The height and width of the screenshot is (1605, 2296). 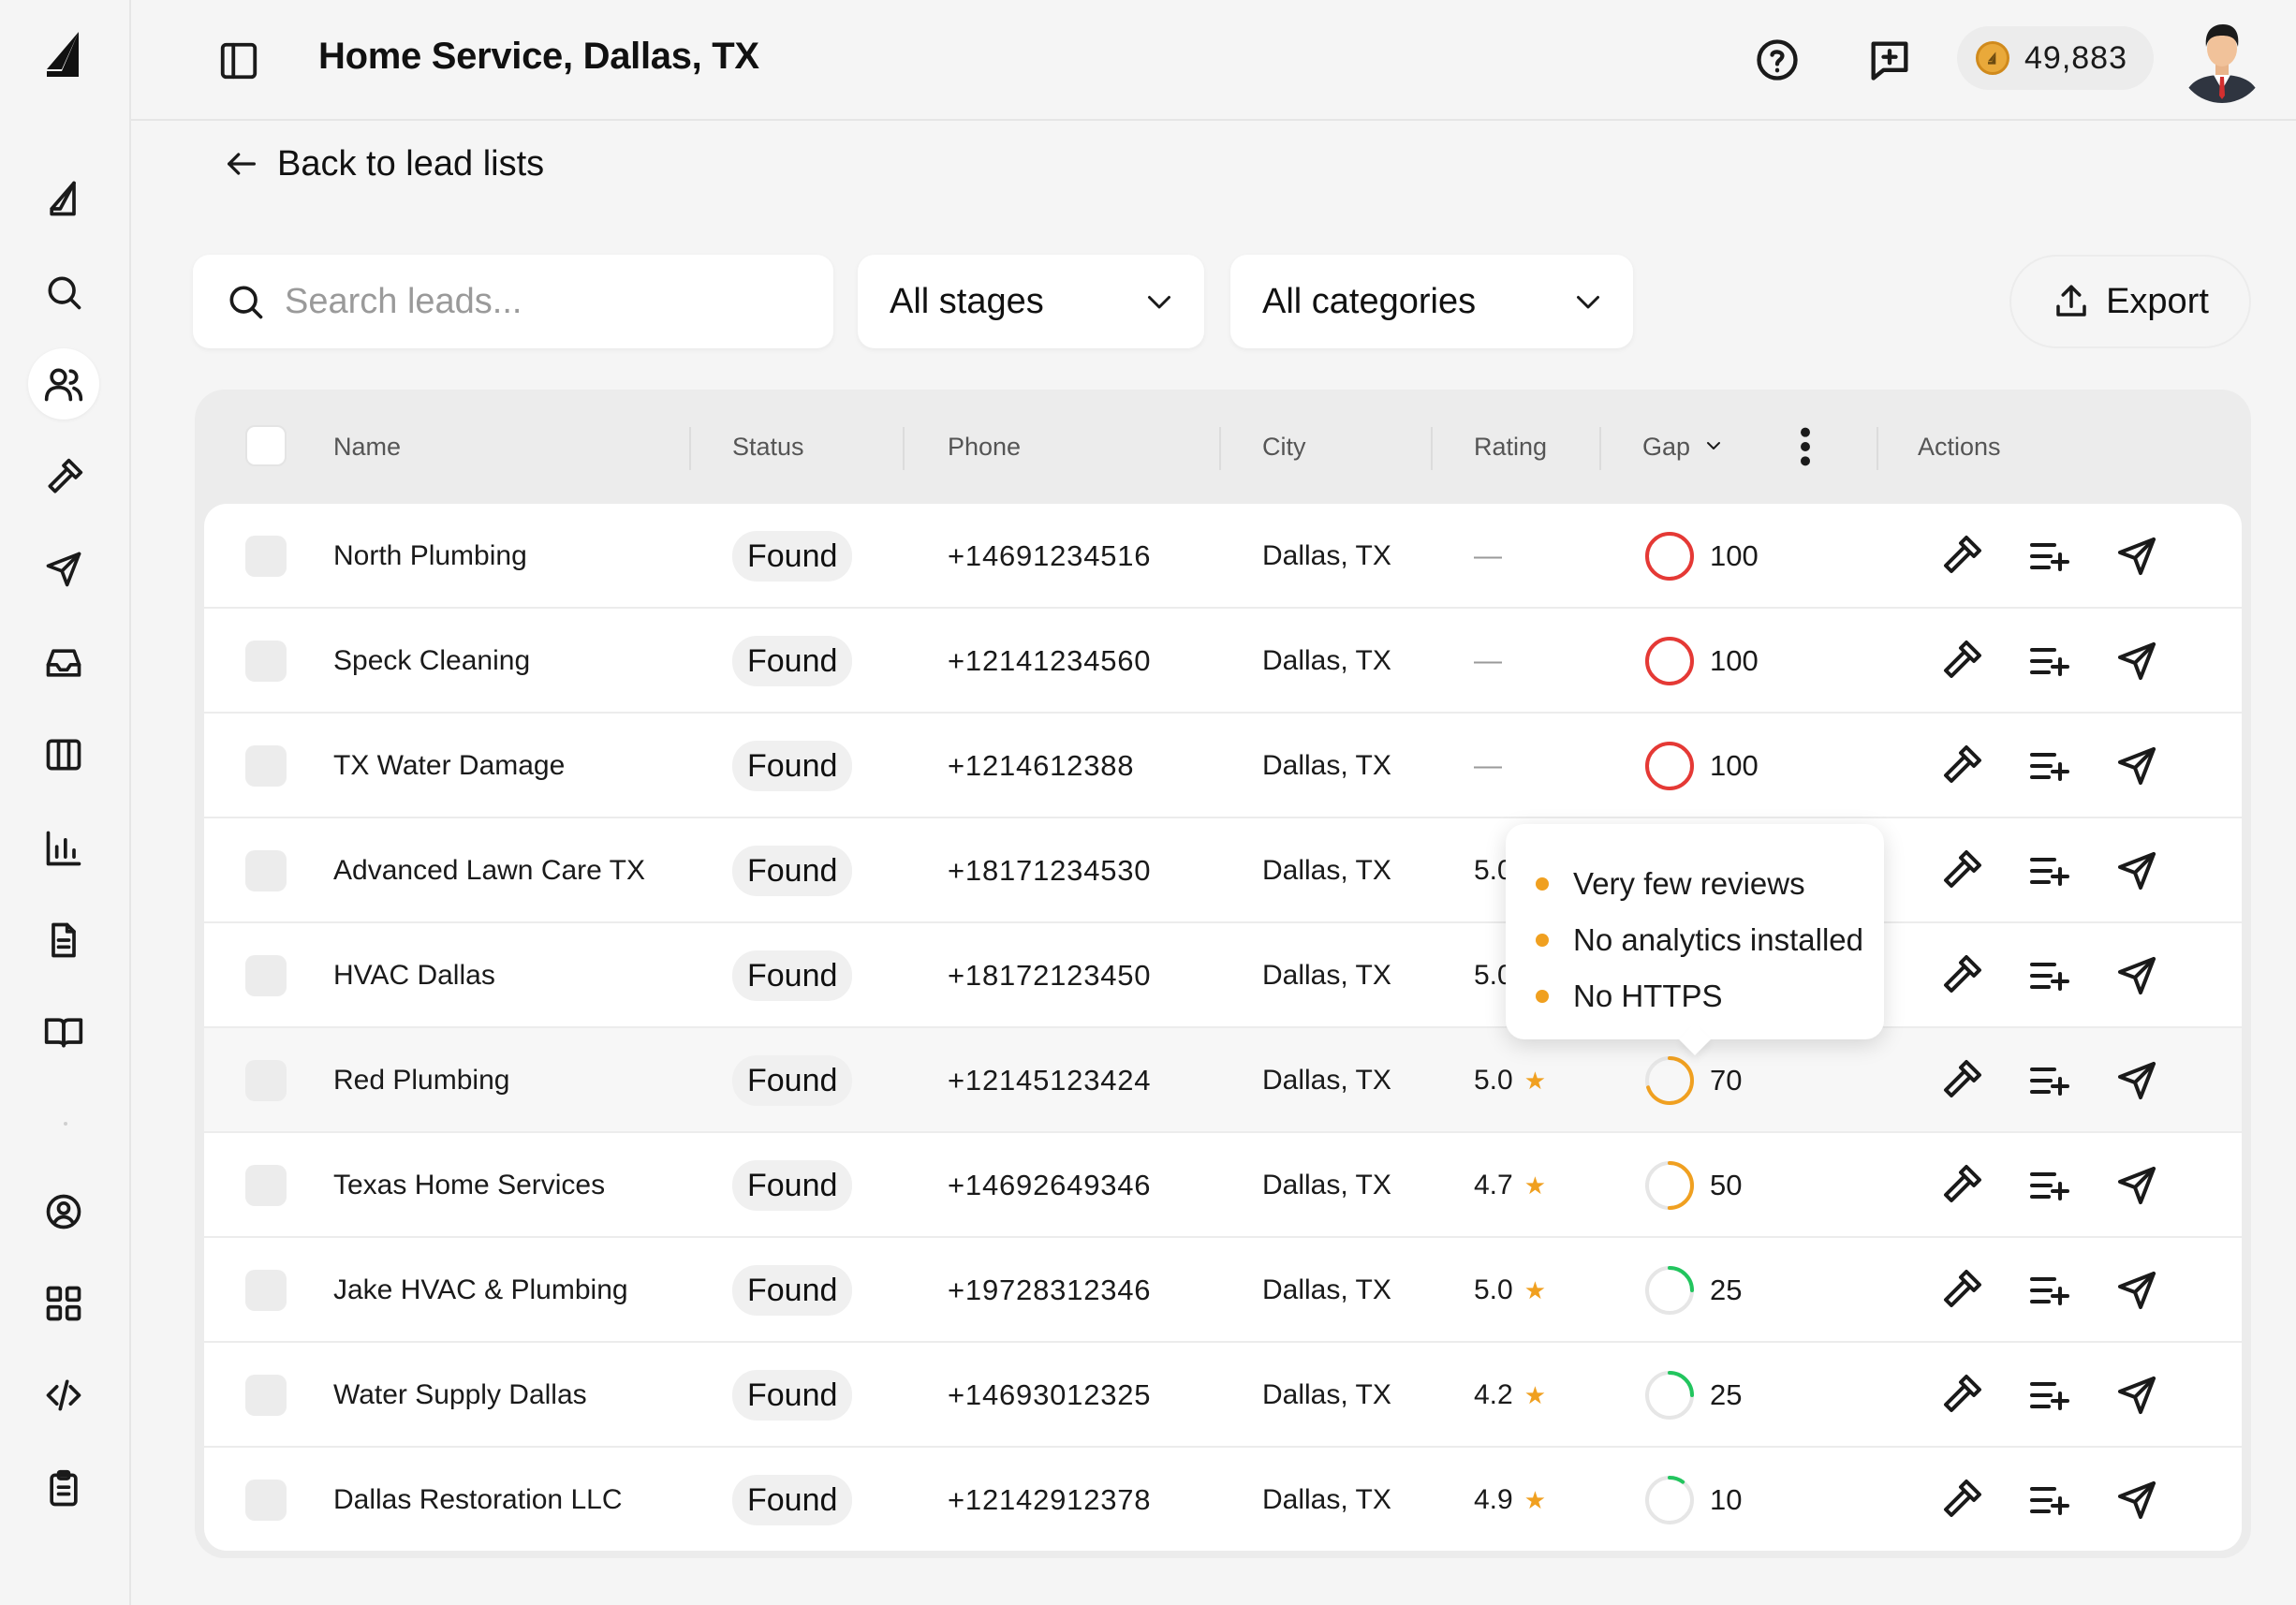 I want to click on lead-name: Red Plumbing, so click(x=421, y=1080).